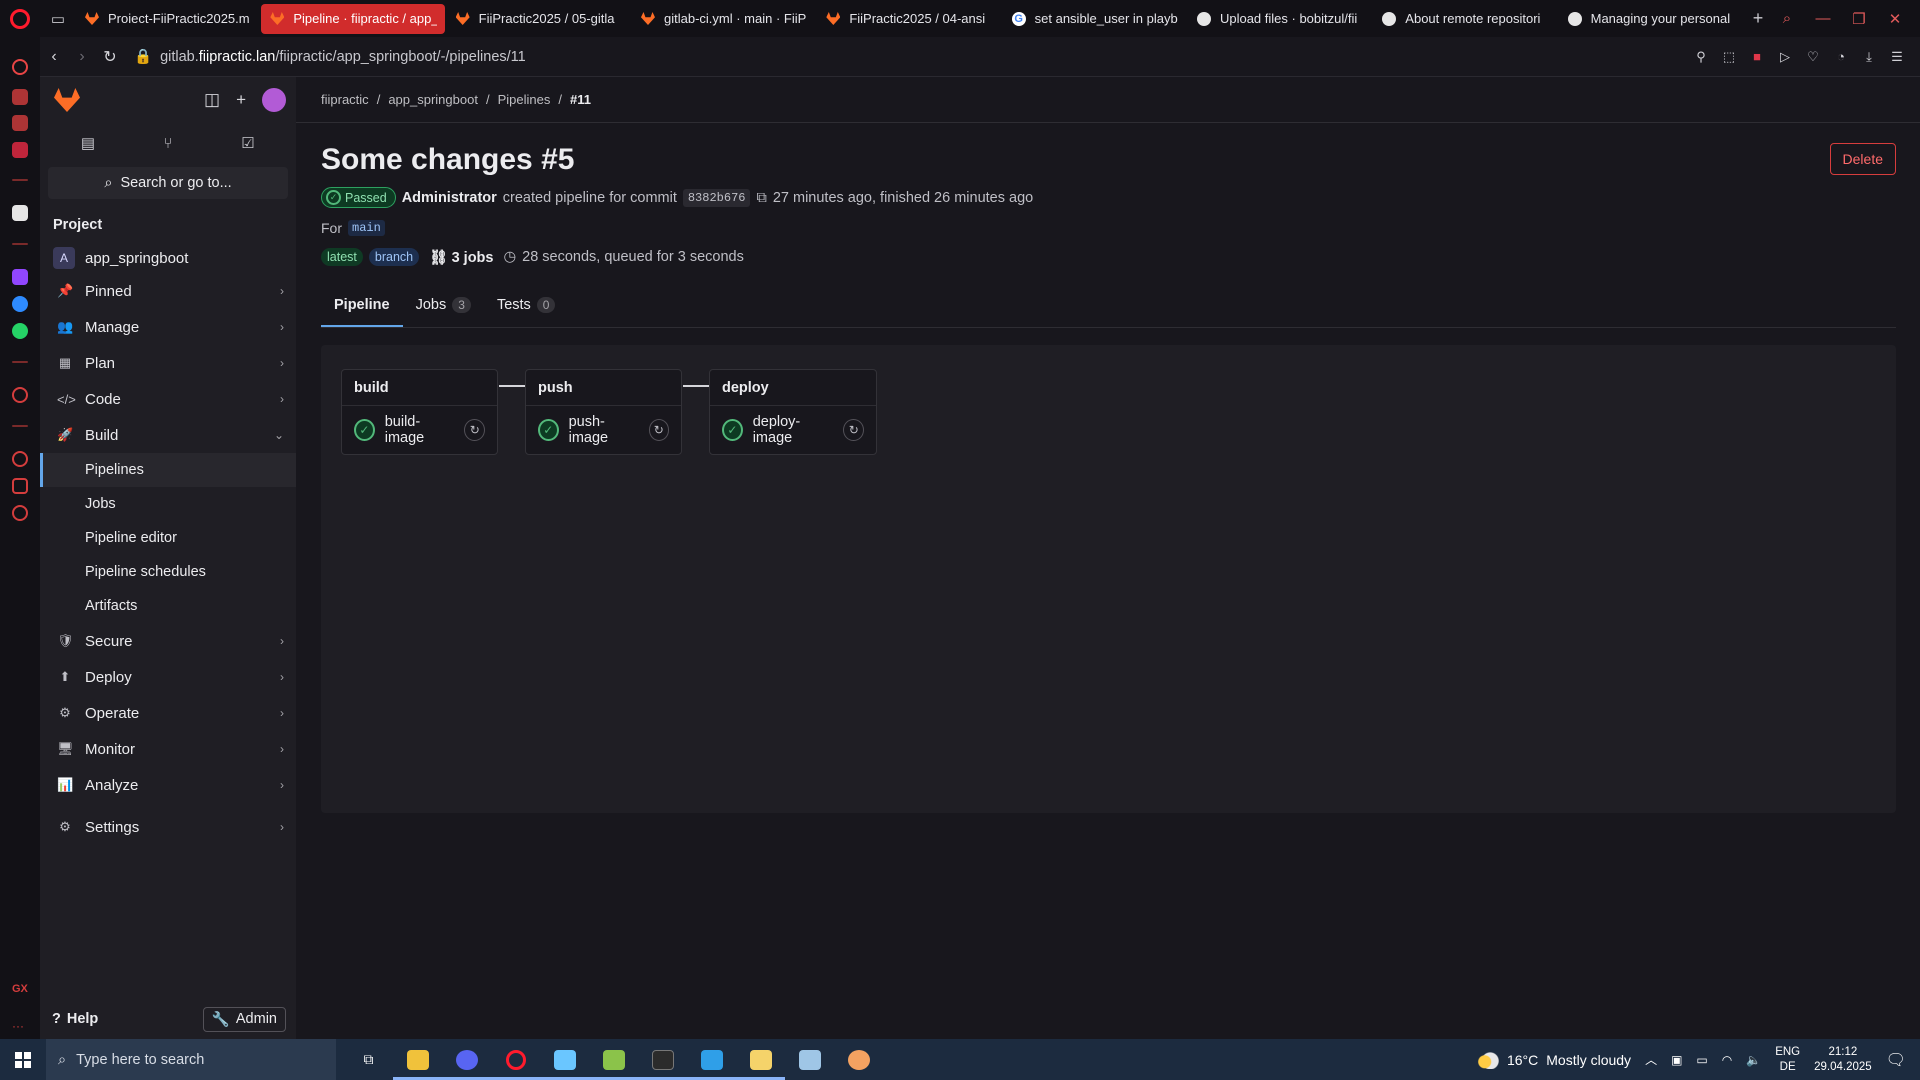 The image size is (1920, 1080). Describe the element at coordinates (248, 143) in the screenshot. I see `todos-icon: ☑` at that location.